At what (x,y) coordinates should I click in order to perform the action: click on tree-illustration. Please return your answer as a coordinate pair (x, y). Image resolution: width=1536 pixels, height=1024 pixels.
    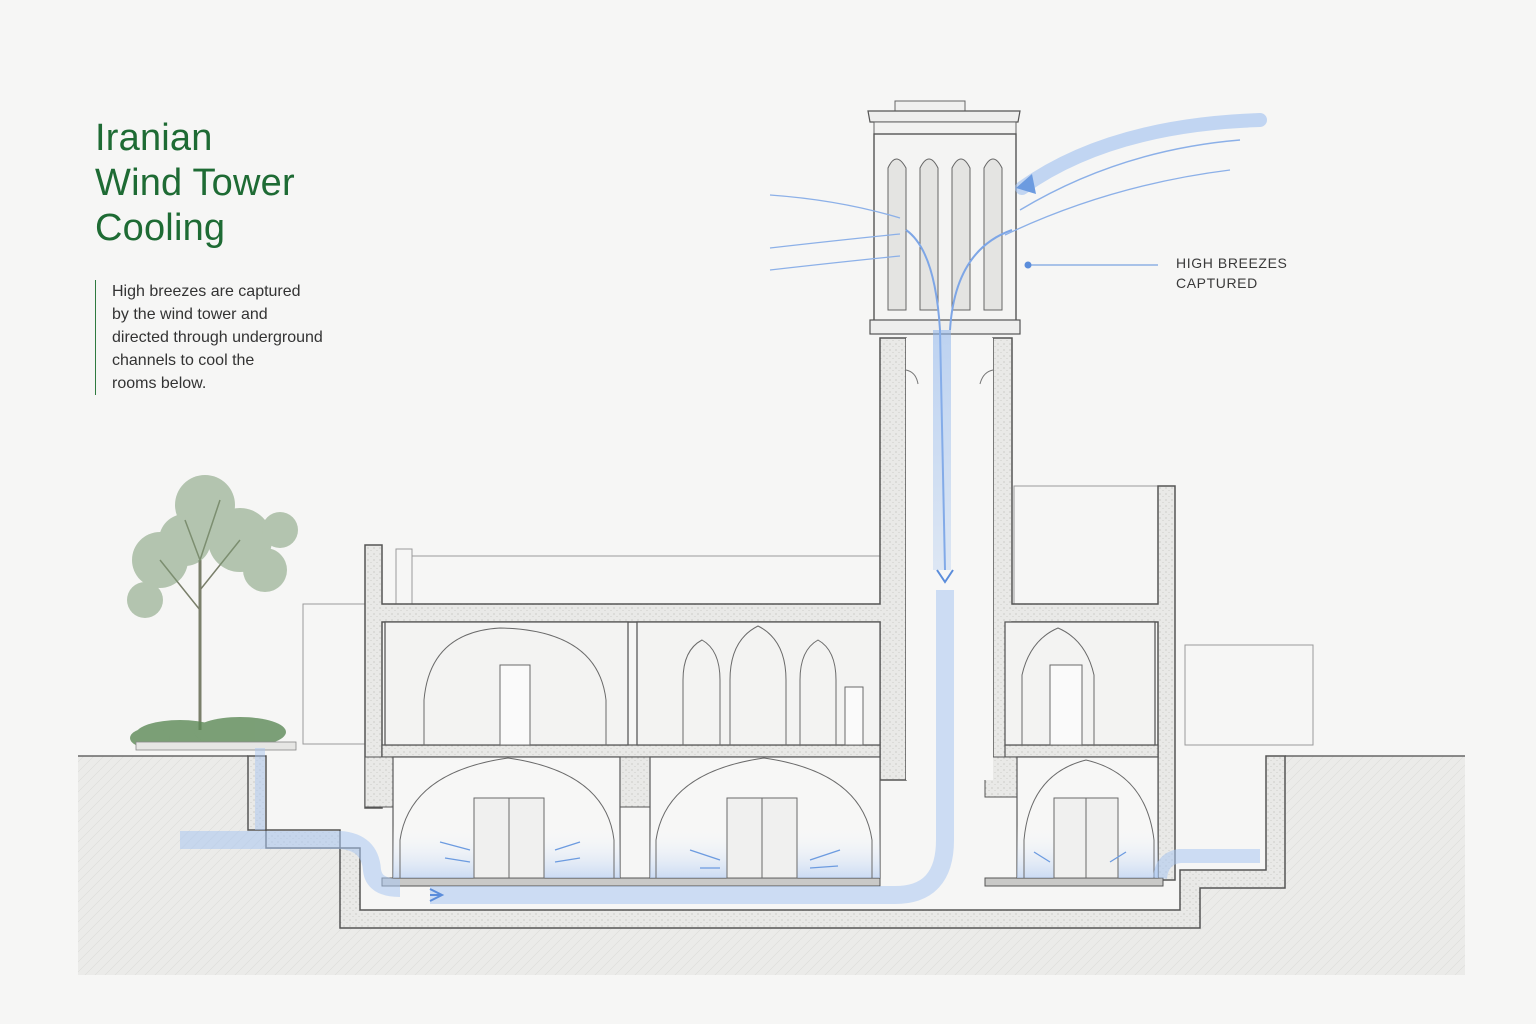
    Looking at the image, I should click on (212, 613).